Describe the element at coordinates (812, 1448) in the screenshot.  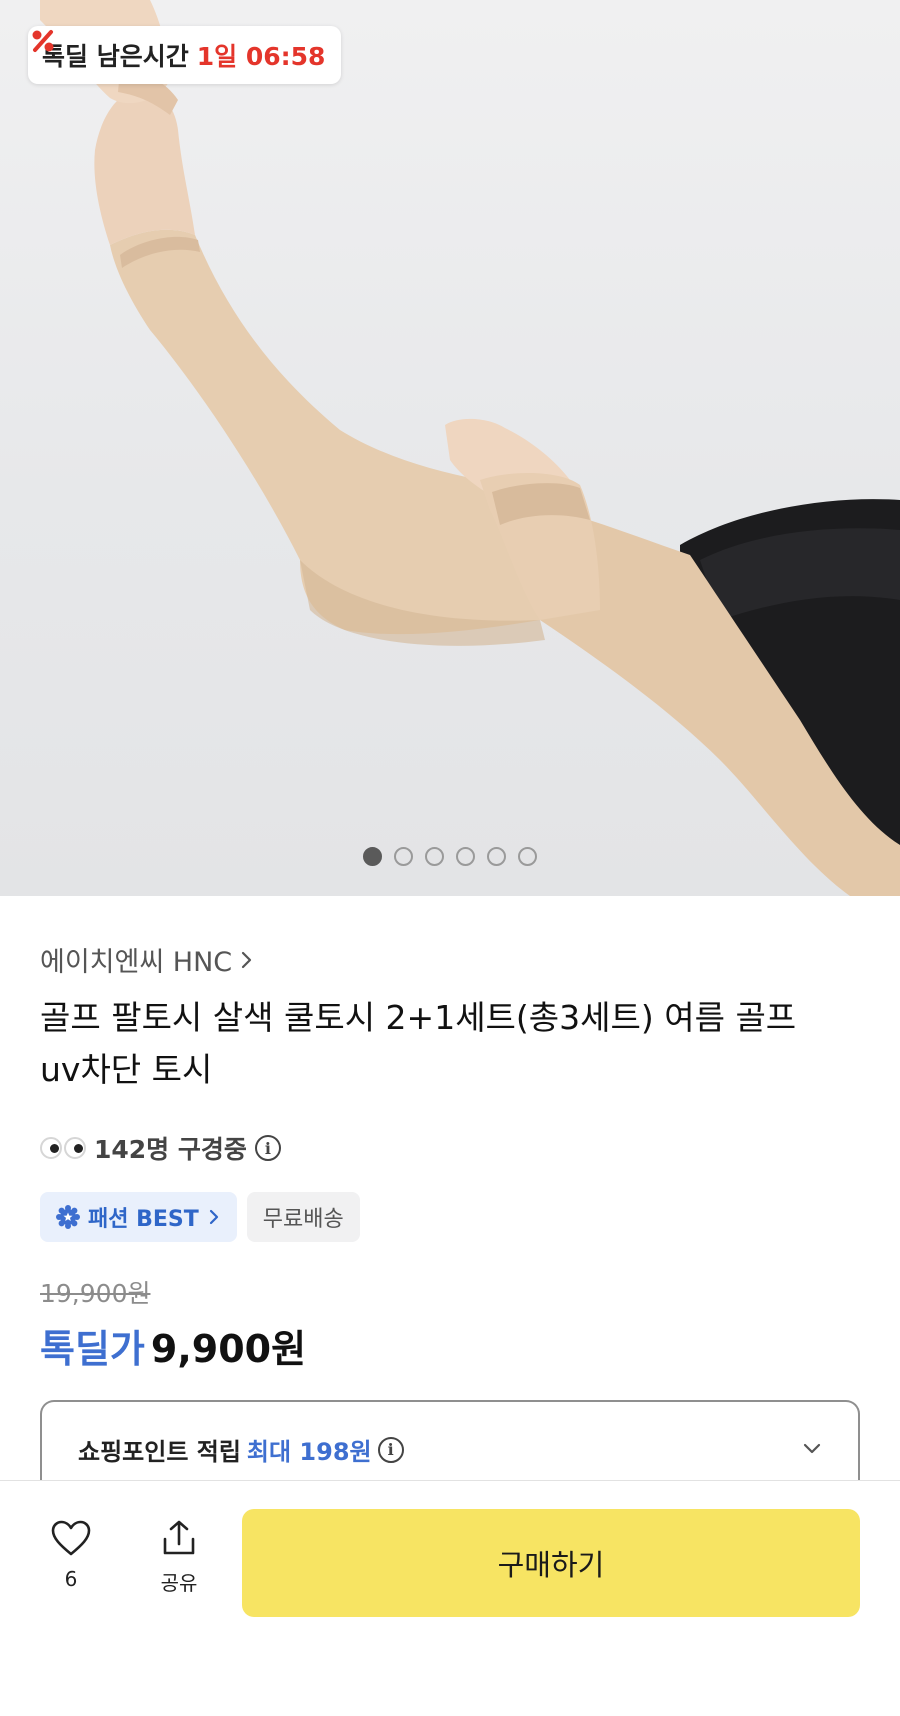
I see `chevron-down-icon` at that location.